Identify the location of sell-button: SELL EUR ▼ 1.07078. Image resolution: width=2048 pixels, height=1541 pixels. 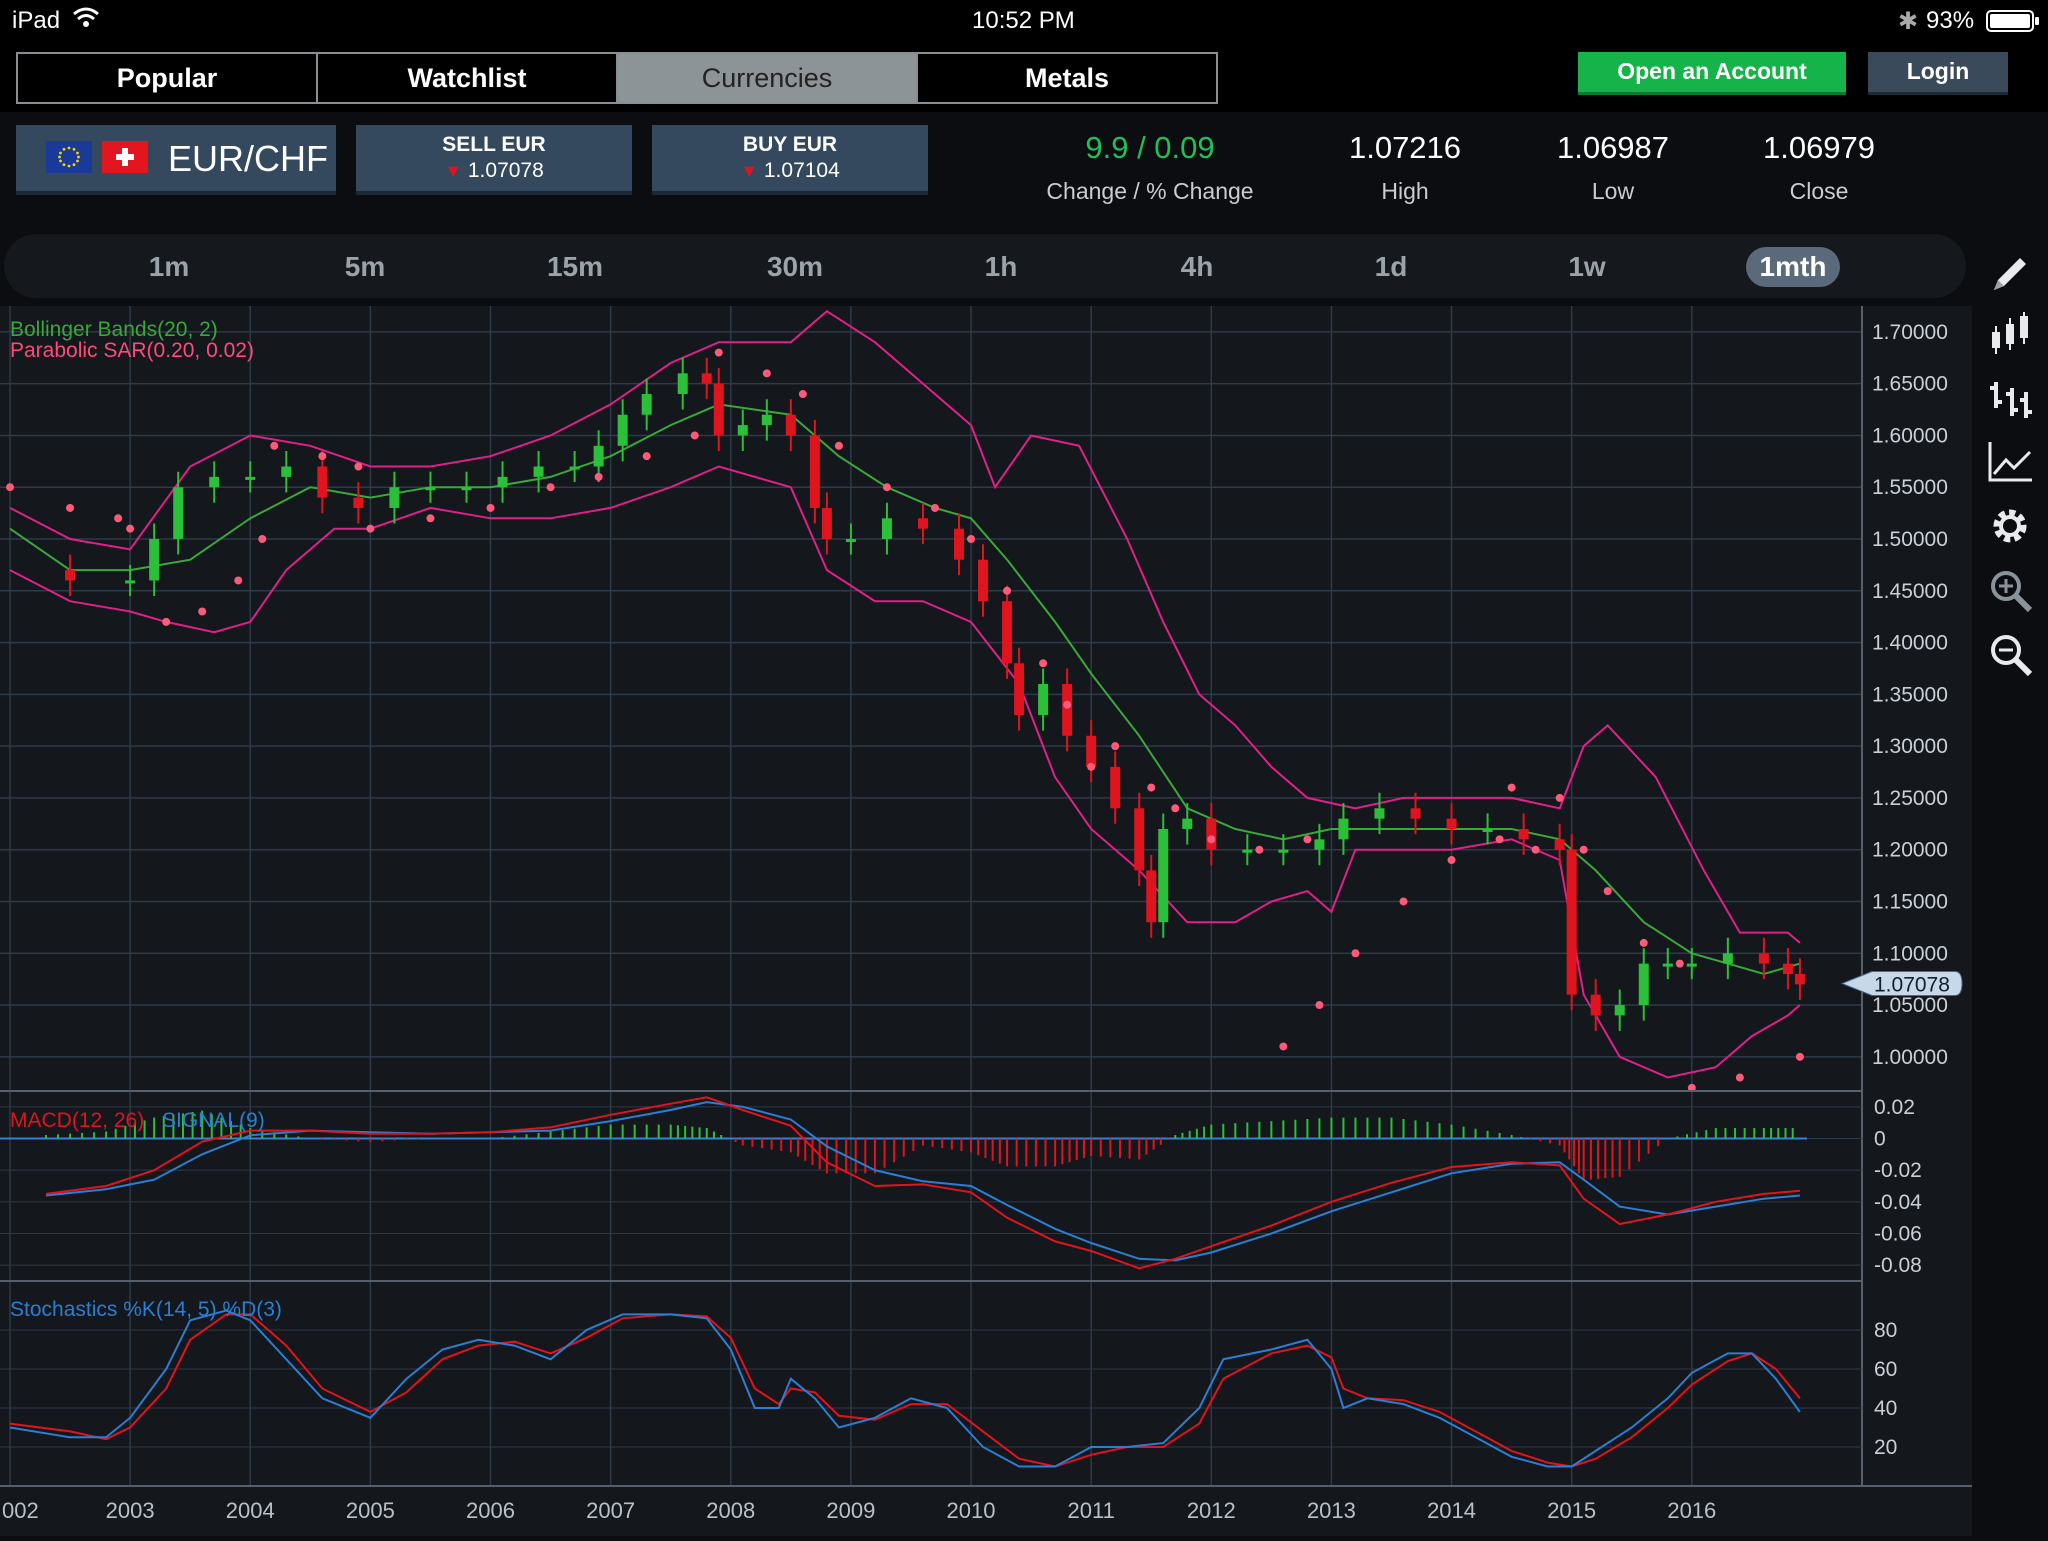
(494, 158).